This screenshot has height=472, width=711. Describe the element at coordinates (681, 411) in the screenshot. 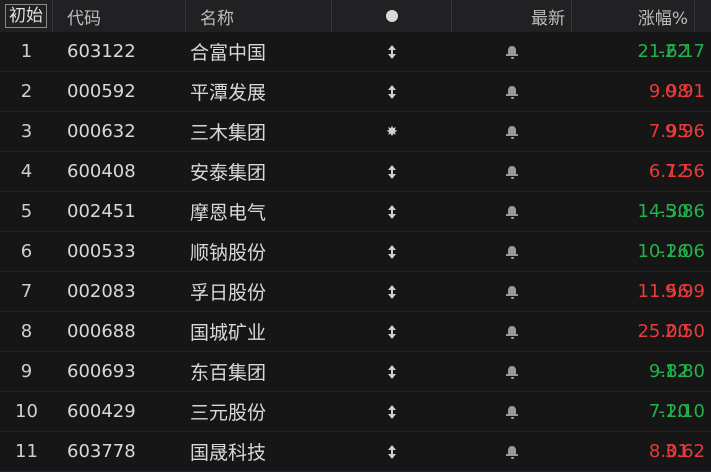

I see `change-percent: -1.10` at that location.